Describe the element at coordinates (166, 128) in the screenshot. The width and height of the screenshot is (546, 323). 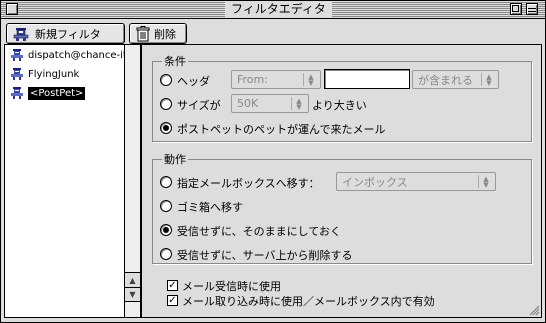
I see `postpet-radio` at that location.